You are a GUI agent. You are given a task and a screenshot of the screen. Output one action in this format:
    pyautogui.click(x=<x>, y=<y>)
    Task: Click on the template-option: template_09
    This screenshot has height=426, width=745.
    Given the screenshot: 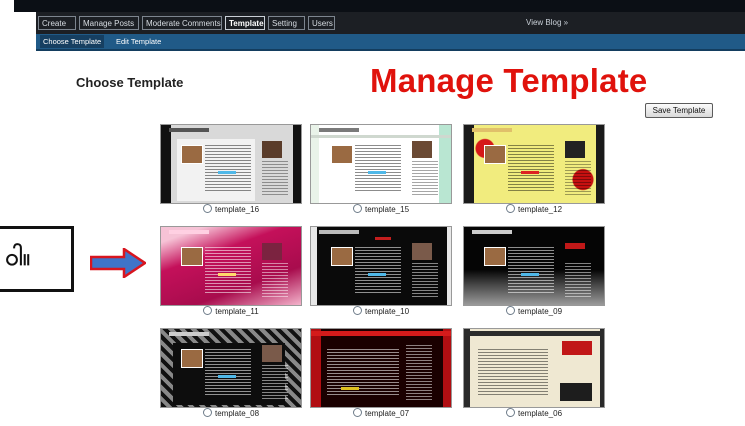 What is the action you would take?
    pyautogui.click(x=534, y=312)
    